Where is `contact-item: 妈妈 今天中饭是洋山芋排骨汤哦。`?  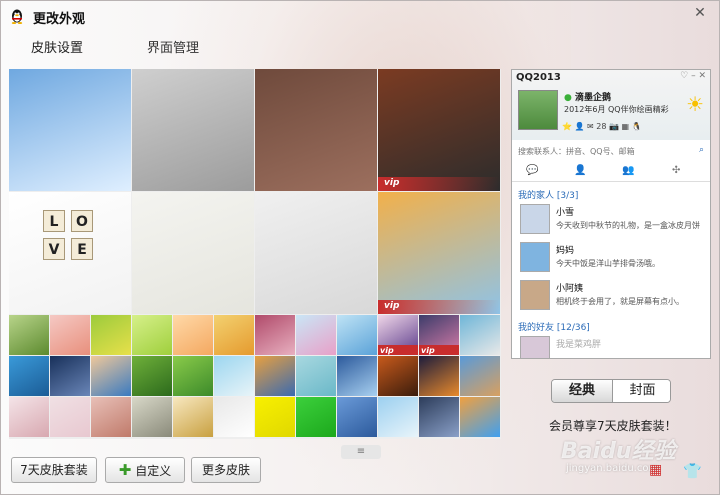 contact-item: 妈妈 今天中饭是洋山芋排骨汤哦。 is located at coordinates (613, 259).